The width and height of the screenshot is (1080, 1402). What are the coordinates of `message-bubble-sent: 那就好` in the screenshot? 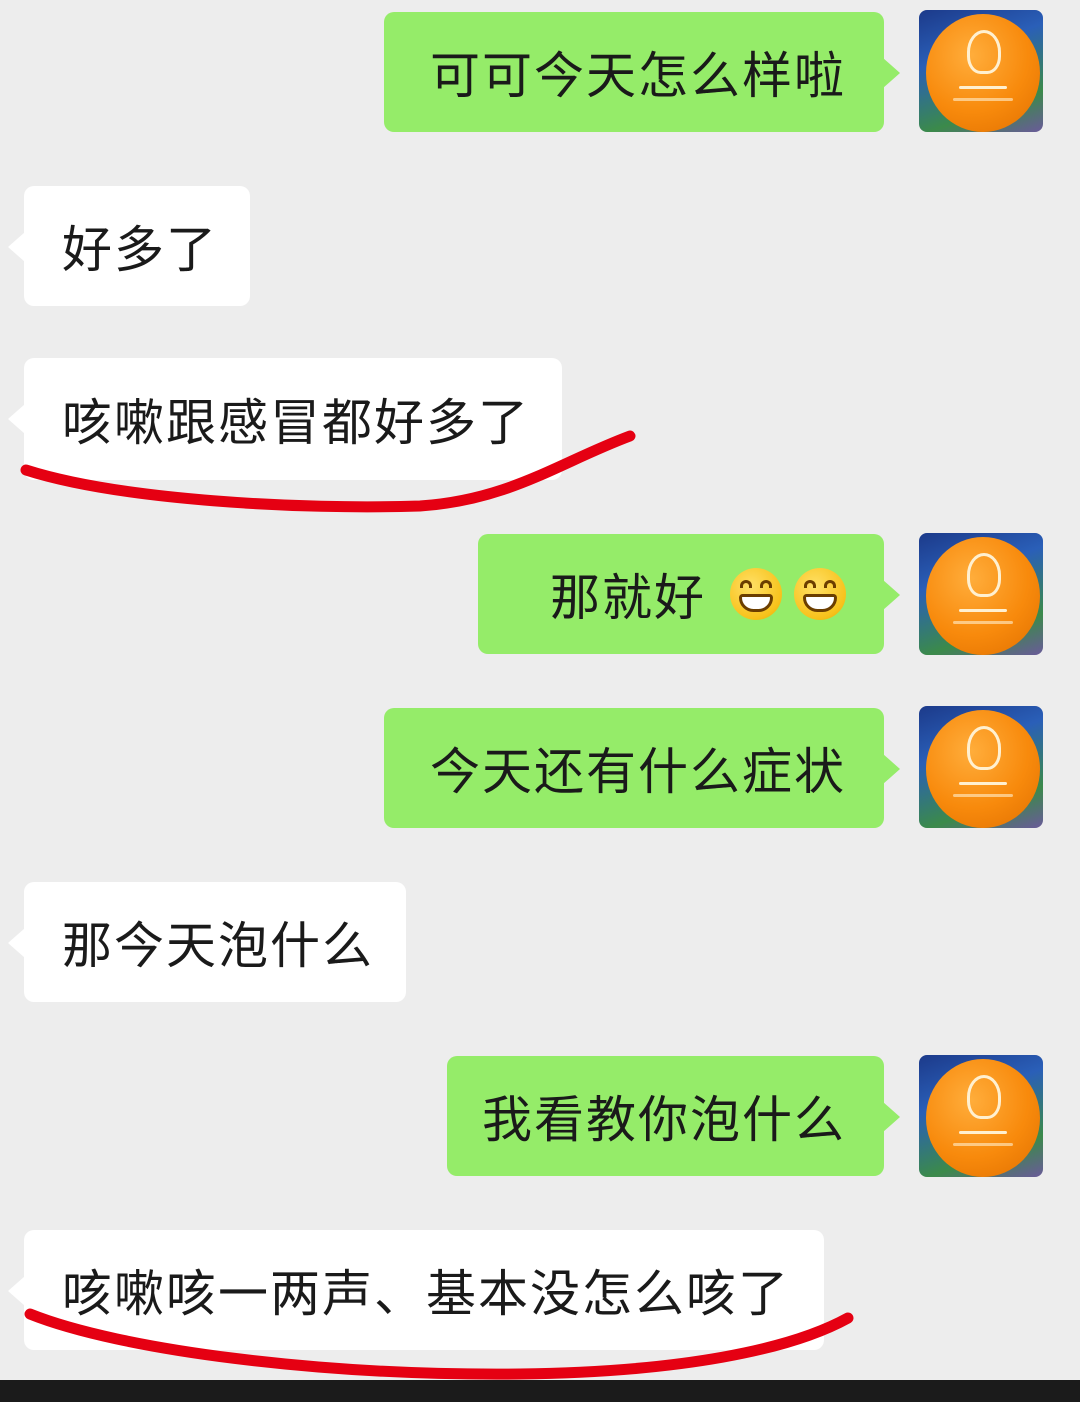 It's located at (689, 594).